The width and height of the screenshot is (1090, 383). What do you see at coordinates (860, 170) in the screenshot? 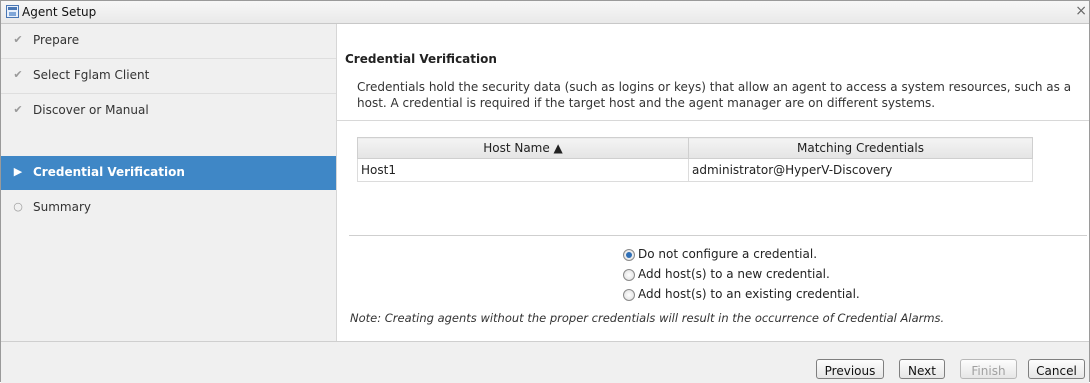
I see `matching-credentials-cell: administrator@HyperV-Discovery` at bounding box center [860, 170].